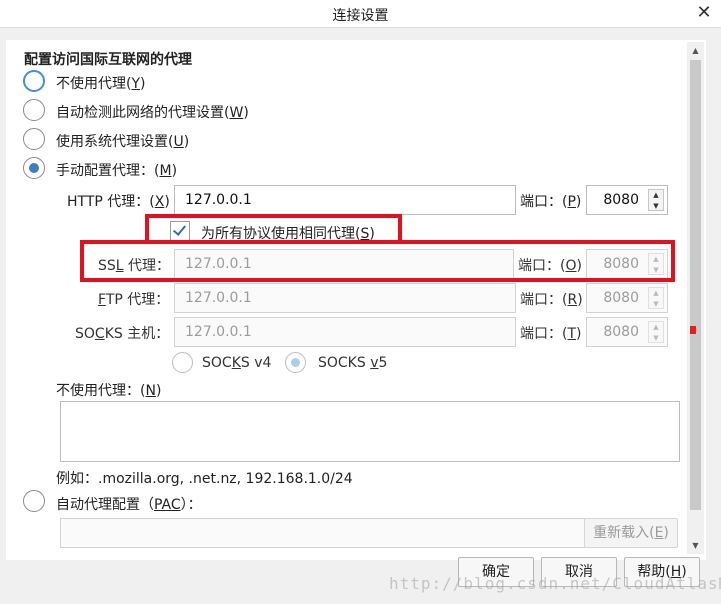  Describe the element at coordinates (34, 501) in the screenshot. I see `radio-pac` at that location.